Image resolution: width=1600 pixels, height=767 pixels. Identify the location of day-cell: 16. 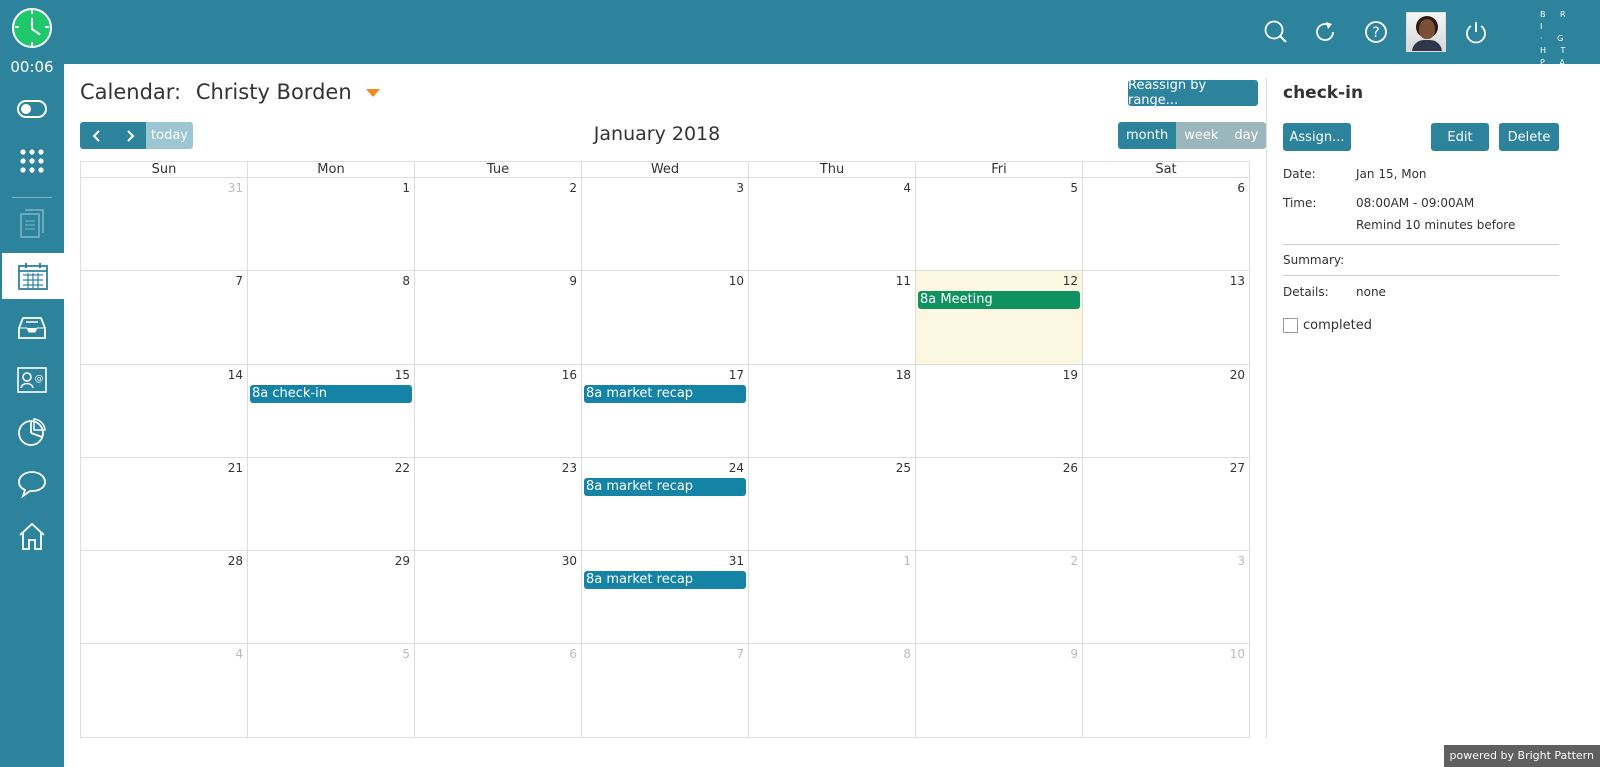
(498, 411).